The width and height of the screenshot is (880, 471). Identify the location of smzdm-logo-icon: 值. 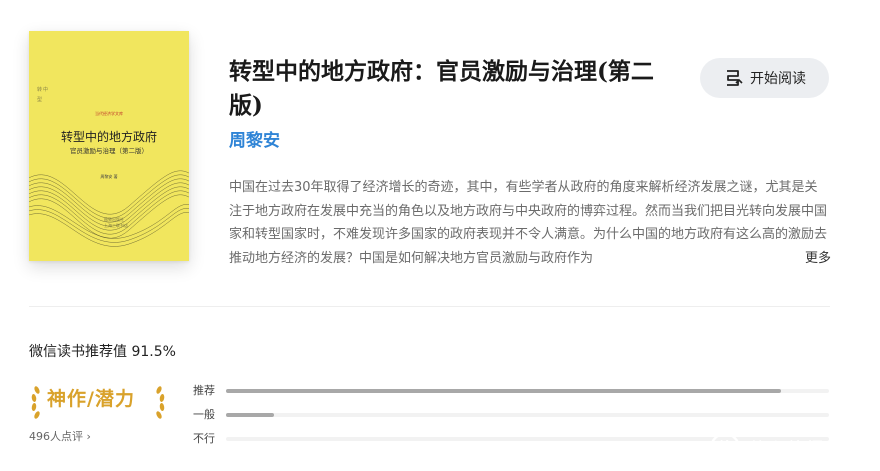
(725, 448).